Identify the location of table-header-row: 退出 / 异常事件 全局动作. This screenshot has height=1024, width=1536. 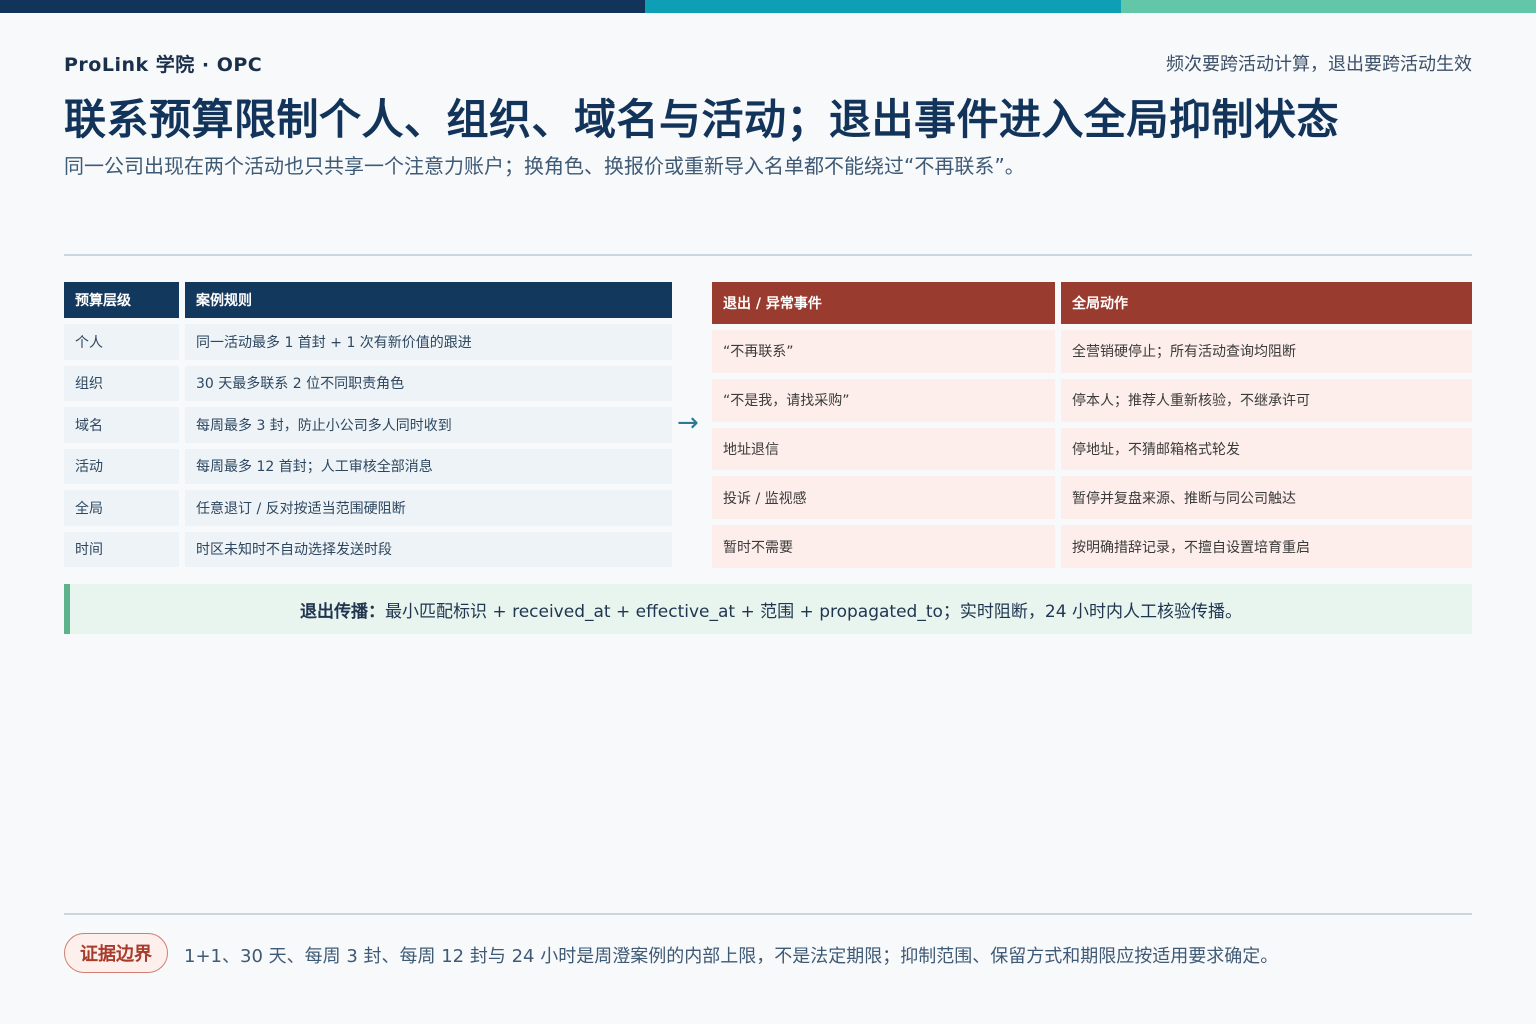
(1092, 303).